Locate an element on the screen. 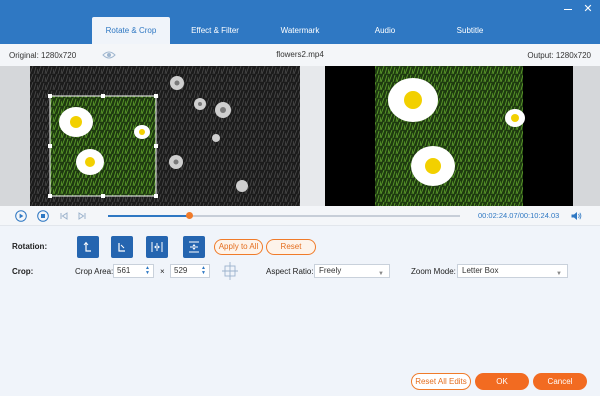  output-preview is located at coordinates (449, 136).